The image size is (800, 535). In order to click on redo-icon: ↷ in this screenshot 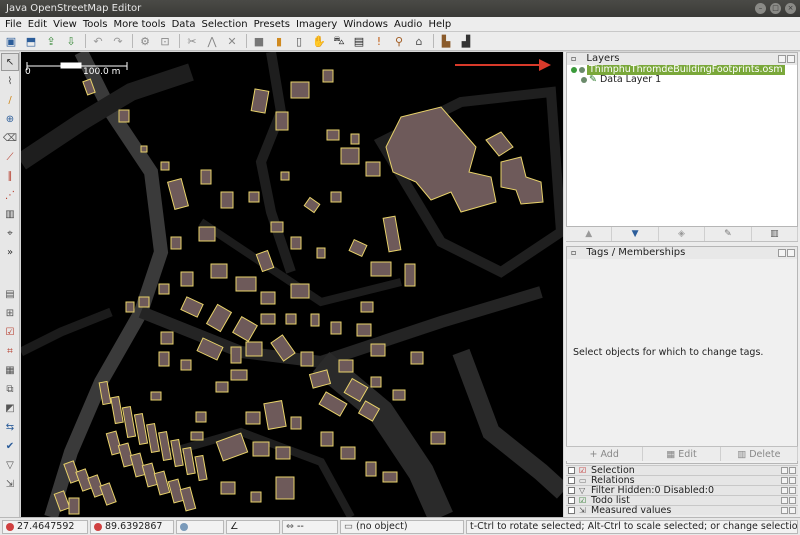, I will do `click(118, 41)`.